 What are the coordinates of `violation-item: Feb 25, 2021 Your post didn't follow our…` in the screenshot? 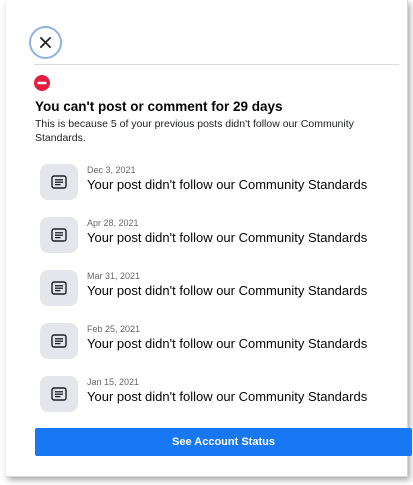 It's located at (225, 347).